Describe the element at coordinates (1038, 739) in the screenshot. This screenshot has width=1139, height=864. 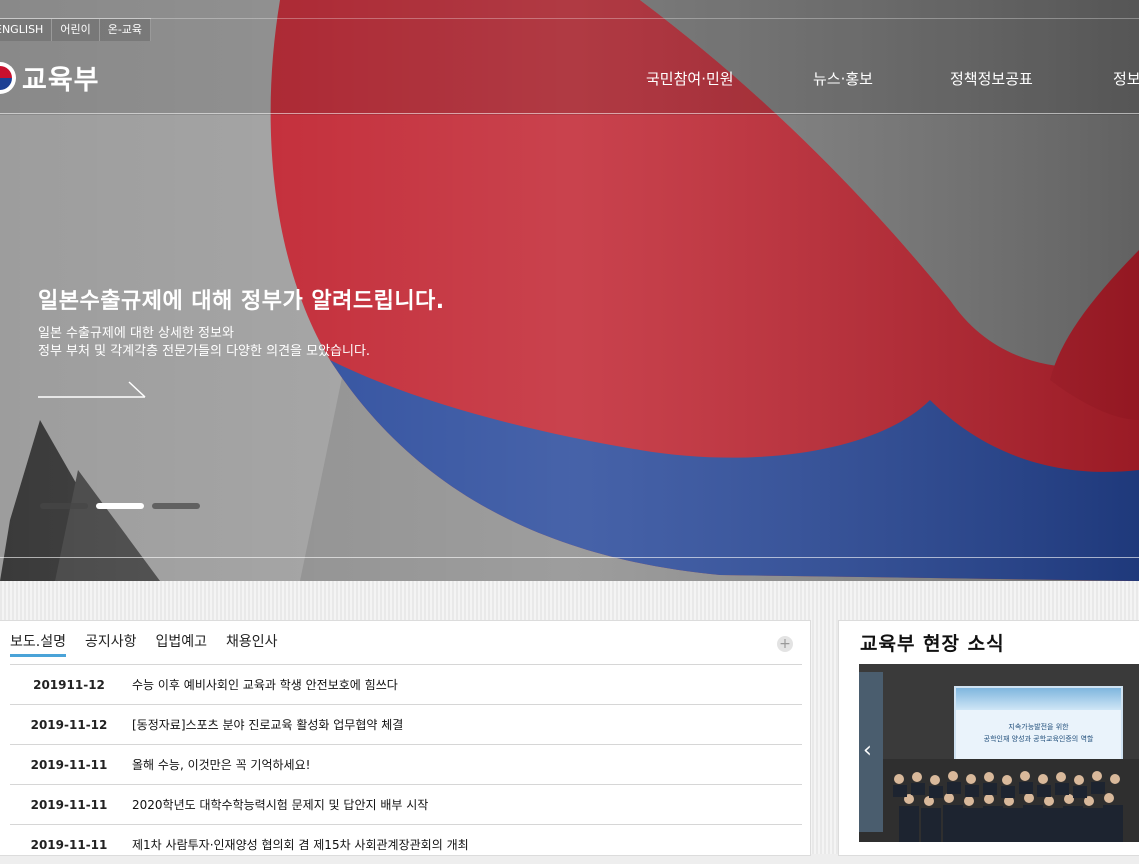
I see `banner-line-2: 공학인재 양성과 공학교육인증의 역할` at that location.